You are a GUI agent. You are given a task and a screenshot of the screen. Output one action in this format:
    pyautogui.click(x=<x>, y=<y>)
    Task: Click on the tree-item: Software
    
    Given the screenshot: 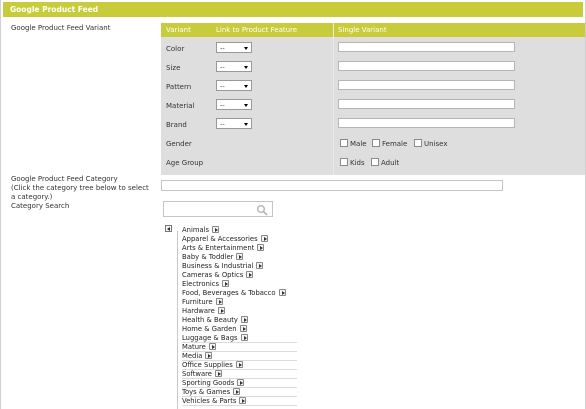 What is the action you would take?
    pyautogui.click(x=239, y=374)
    